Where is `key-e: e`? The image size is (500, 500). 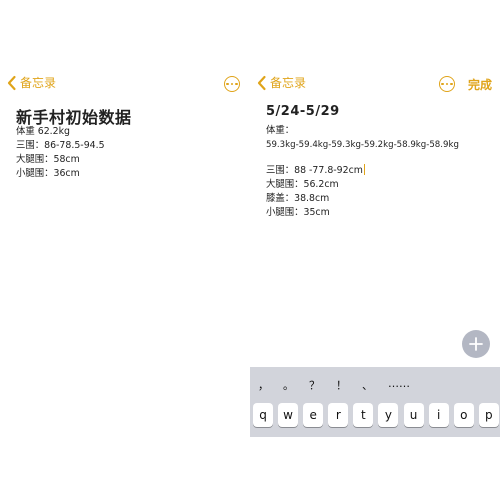 key-e: e is located at coordinates (313, 415).